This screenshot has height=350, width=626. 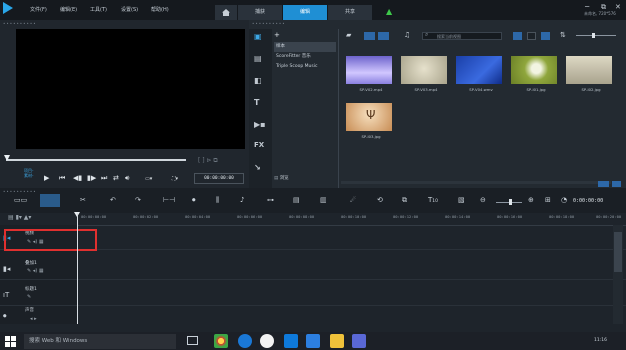 What do you see at coordinates (461, 200) in the screenshot?
I see `mask-icon: ▧` at bounding box center [461, 200].